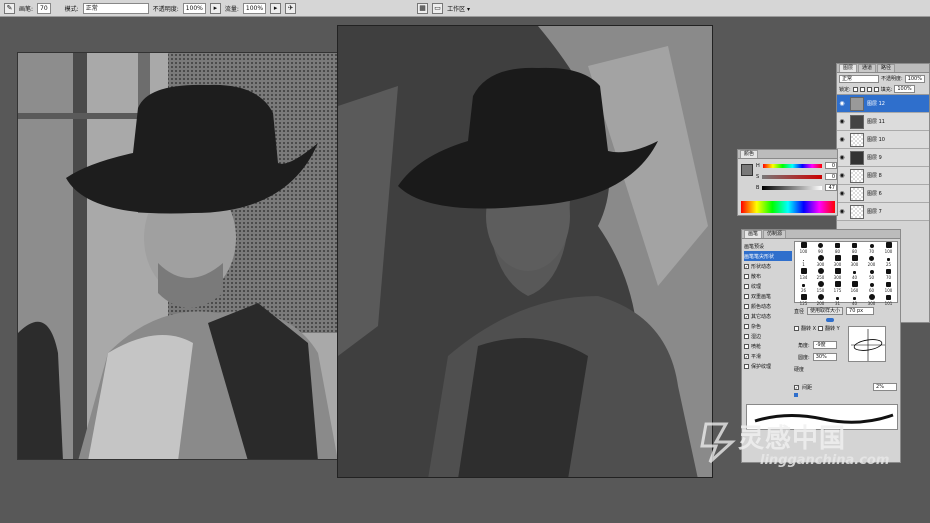 This screenshot has width=930, height=523. I want to click on lock-pixels-icon, so click(862, 89).